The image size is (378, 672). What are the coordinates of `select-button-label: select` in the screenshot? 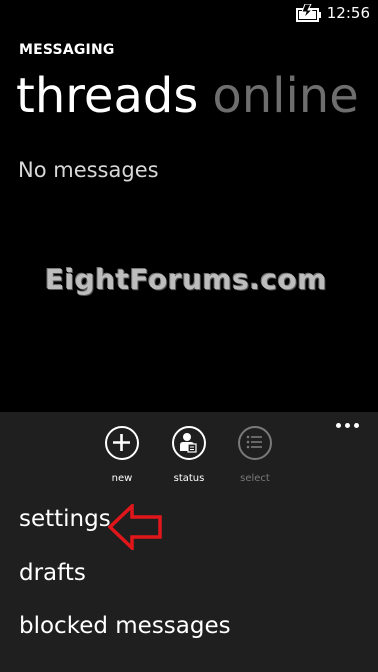 It's located at (255, 478).